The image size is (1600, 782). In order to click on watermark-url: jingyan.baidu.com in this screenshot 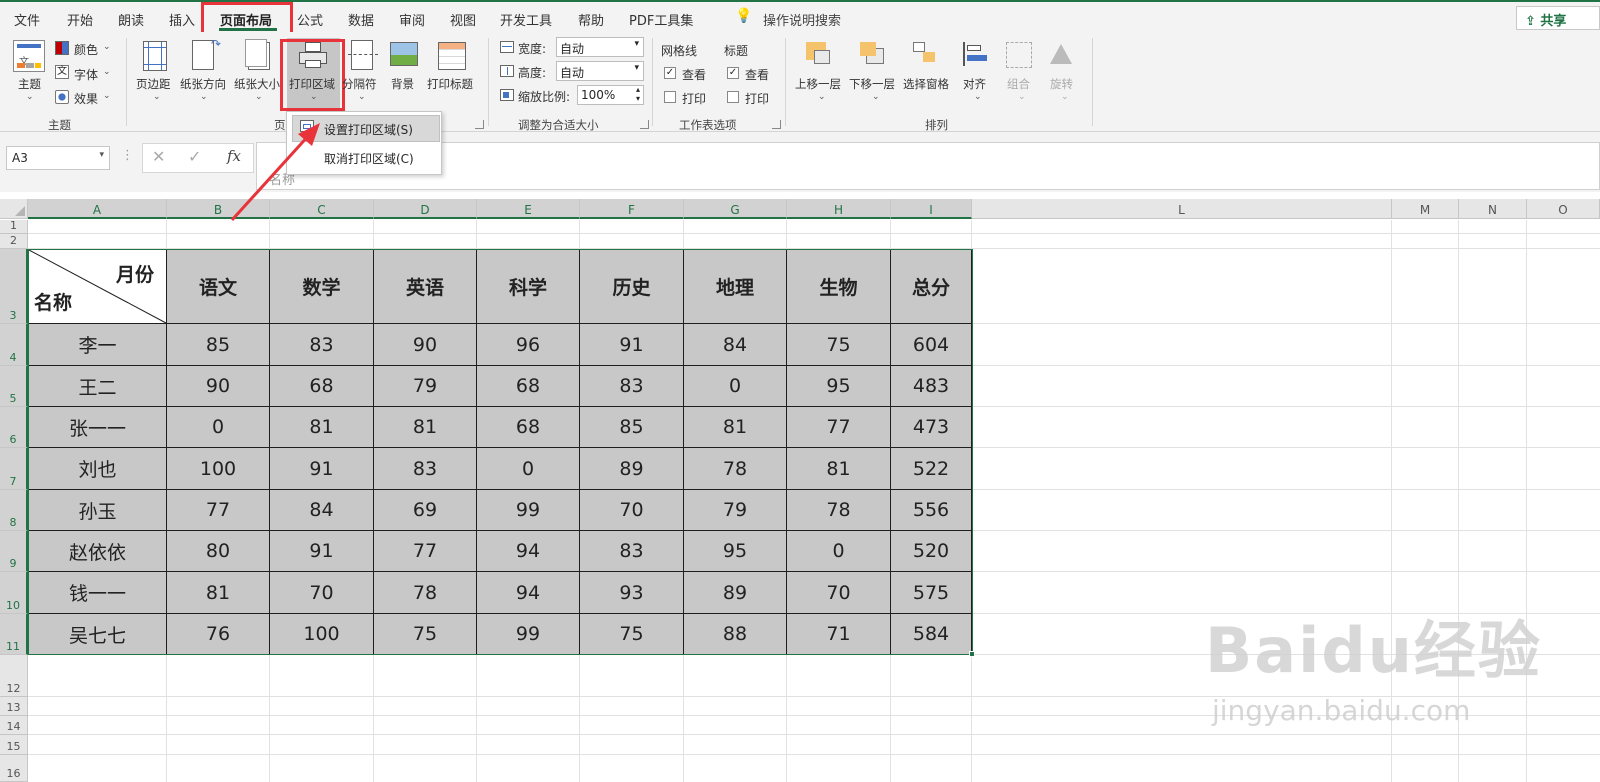, I will do `click(1341, 710)`.